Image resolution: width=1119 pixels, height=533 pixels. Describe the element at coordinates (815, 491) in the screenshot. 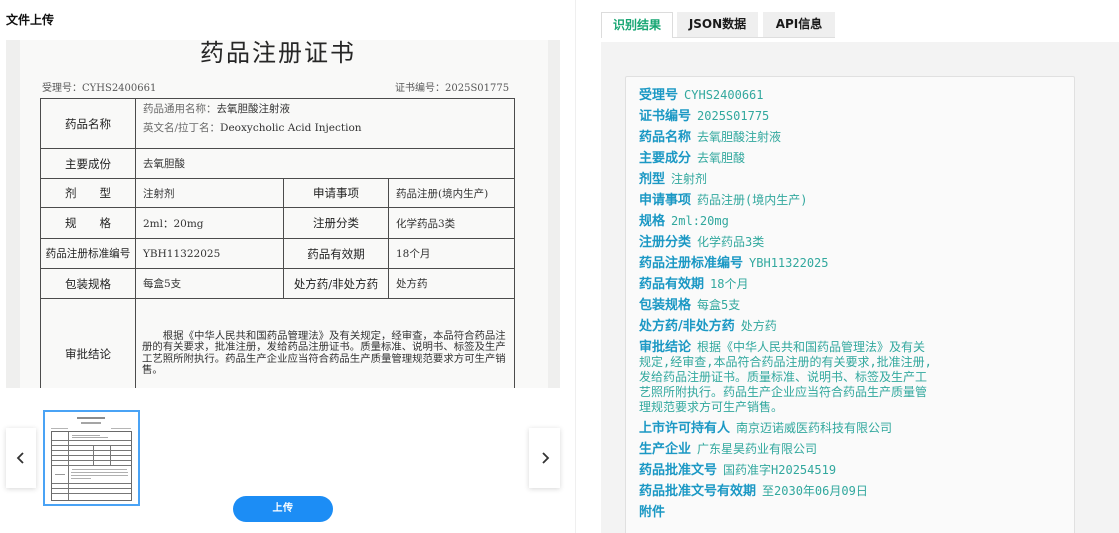

I see `result-item-value: 至2030年06月09日` at that location.